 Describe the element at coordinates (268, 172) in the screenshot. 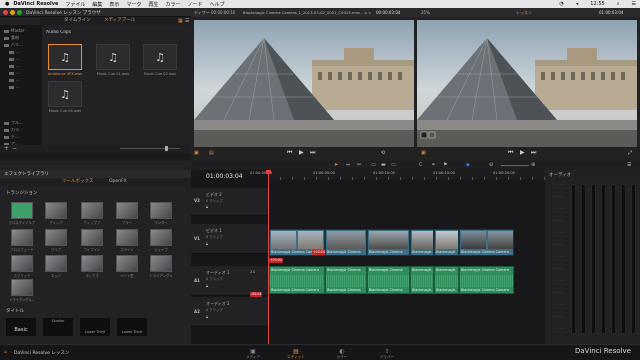

I see `playhead-handle` at that location.